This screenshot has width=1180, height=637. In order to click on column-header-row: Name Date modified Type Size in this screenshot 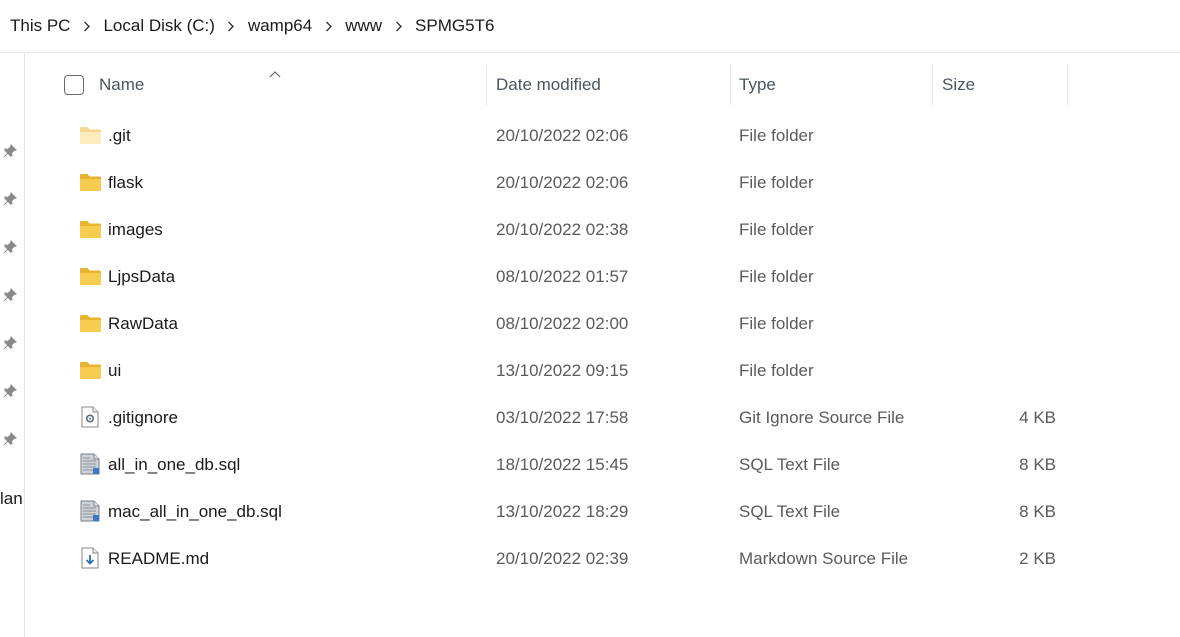, I will do `click(602, 85)`.